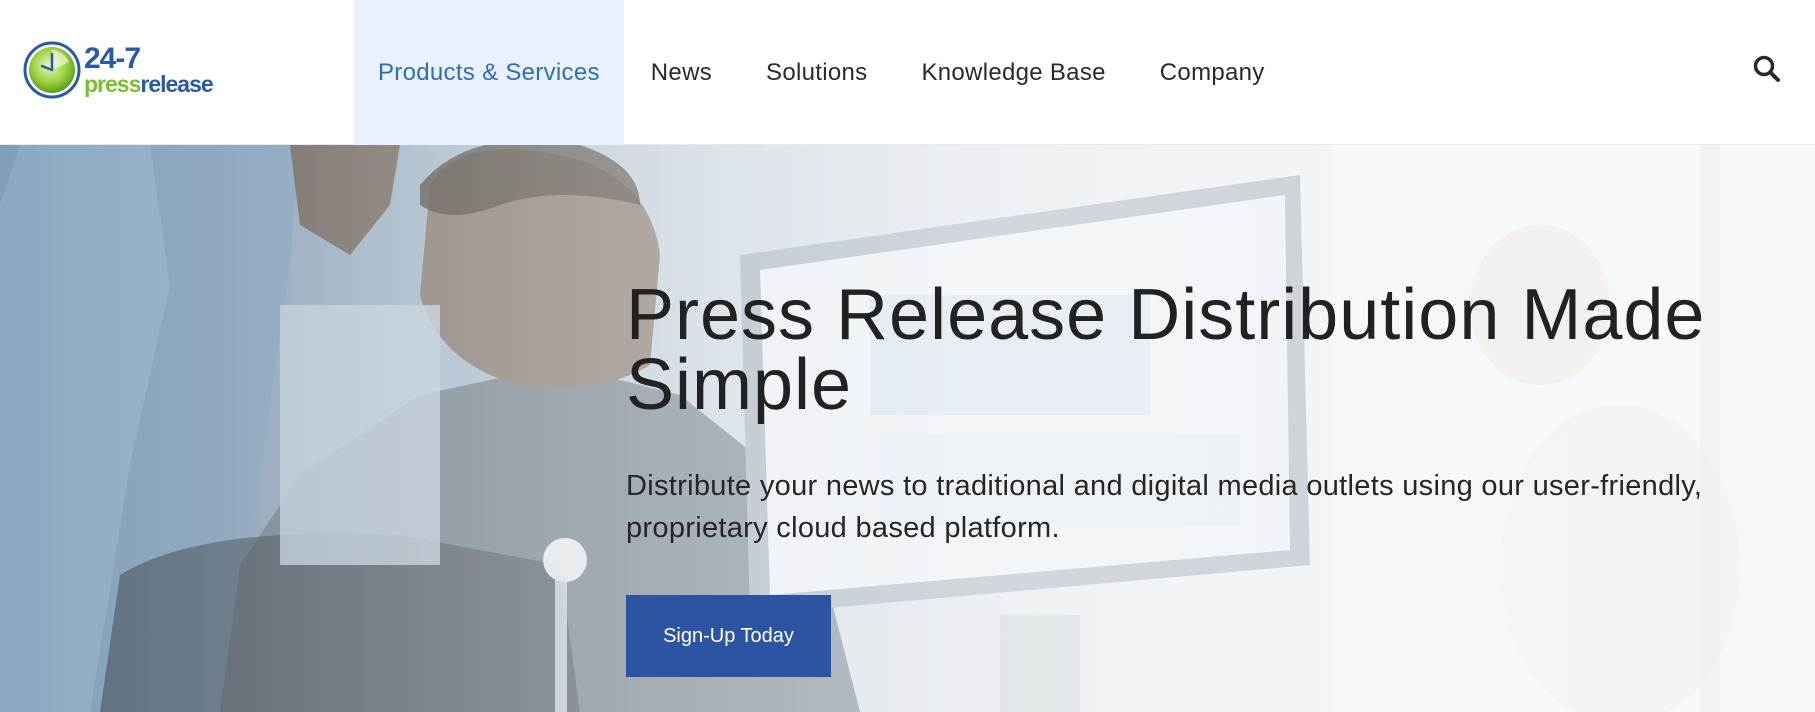  Describe the element at coordinates (52, 70) in the screenshot. I see `clock-logo-icon` at that location.